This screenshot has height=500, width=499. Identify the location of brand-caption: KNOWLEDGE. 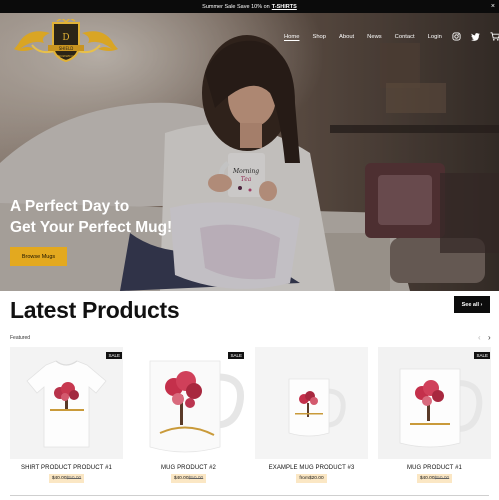
(66, 56).